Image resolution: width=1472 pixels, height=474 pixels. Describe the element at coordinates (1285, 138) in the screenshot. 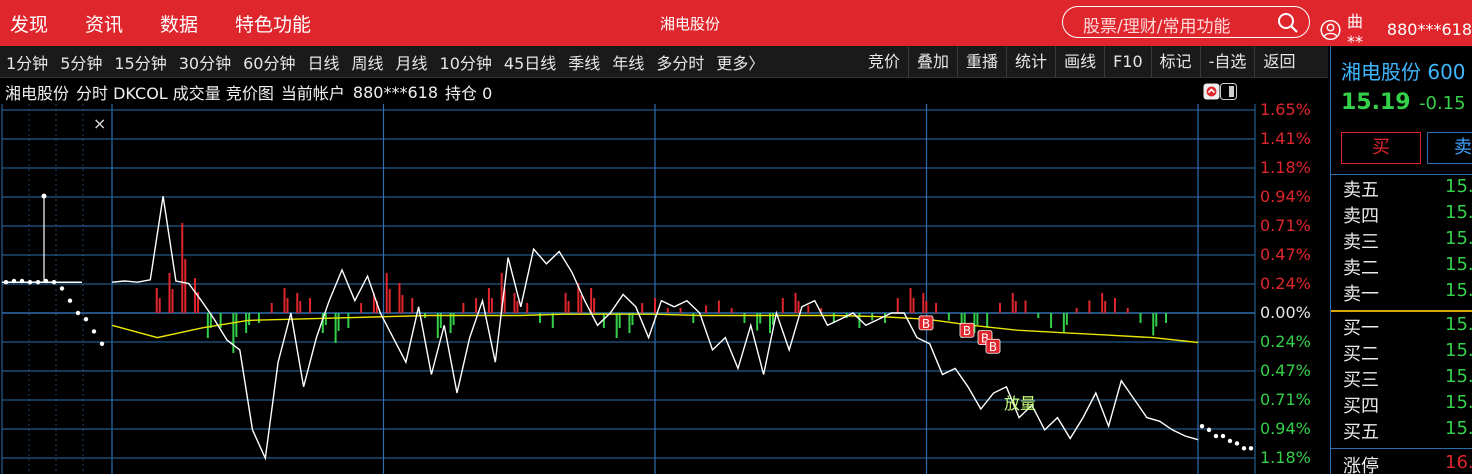

I see `y-tick-label: 1.41%` at that location.